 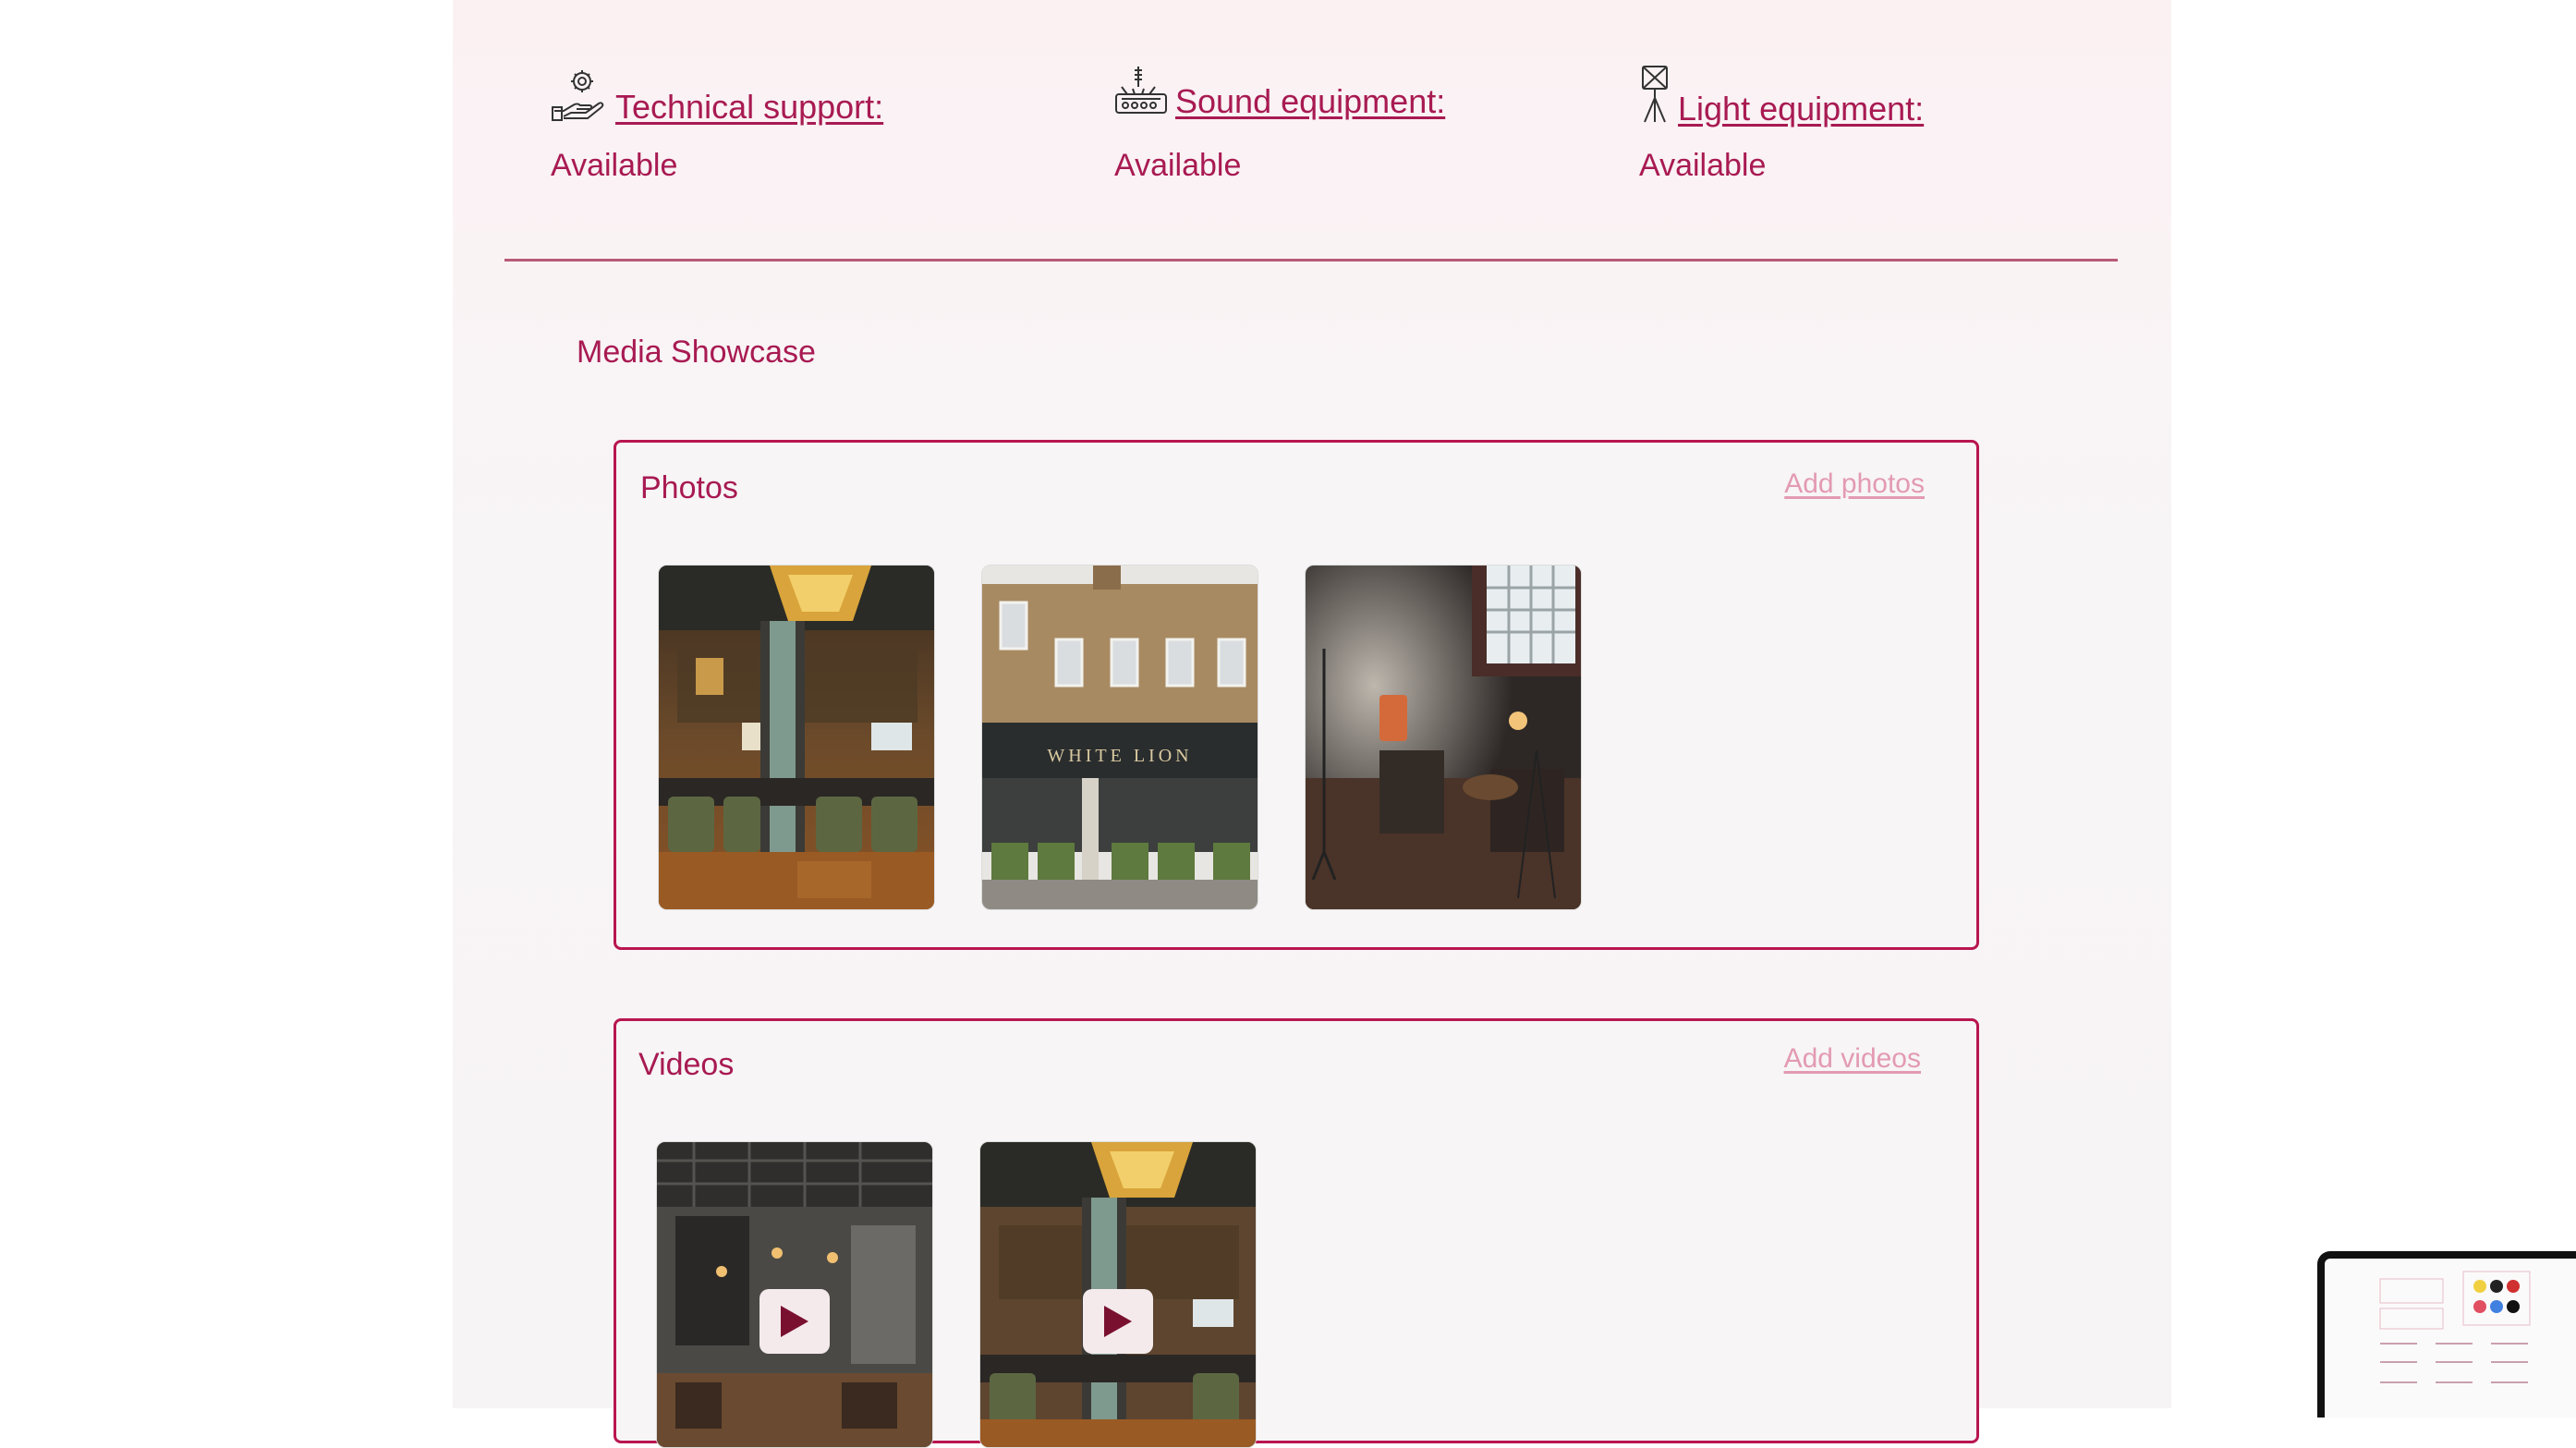 I want to click on add-videos-link: Add videos, so click(x=1852, y=1059).